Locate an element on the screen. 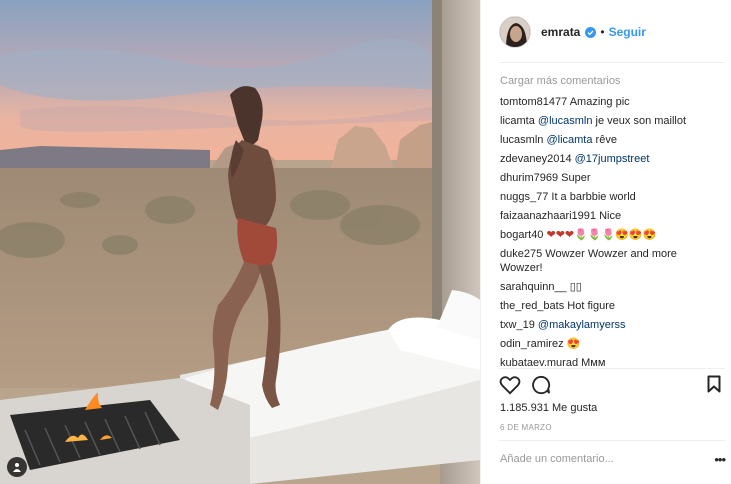 This screenshot has width=731, height=484. comment-username: sarahquinn__ is located at coordinates (533, 287).